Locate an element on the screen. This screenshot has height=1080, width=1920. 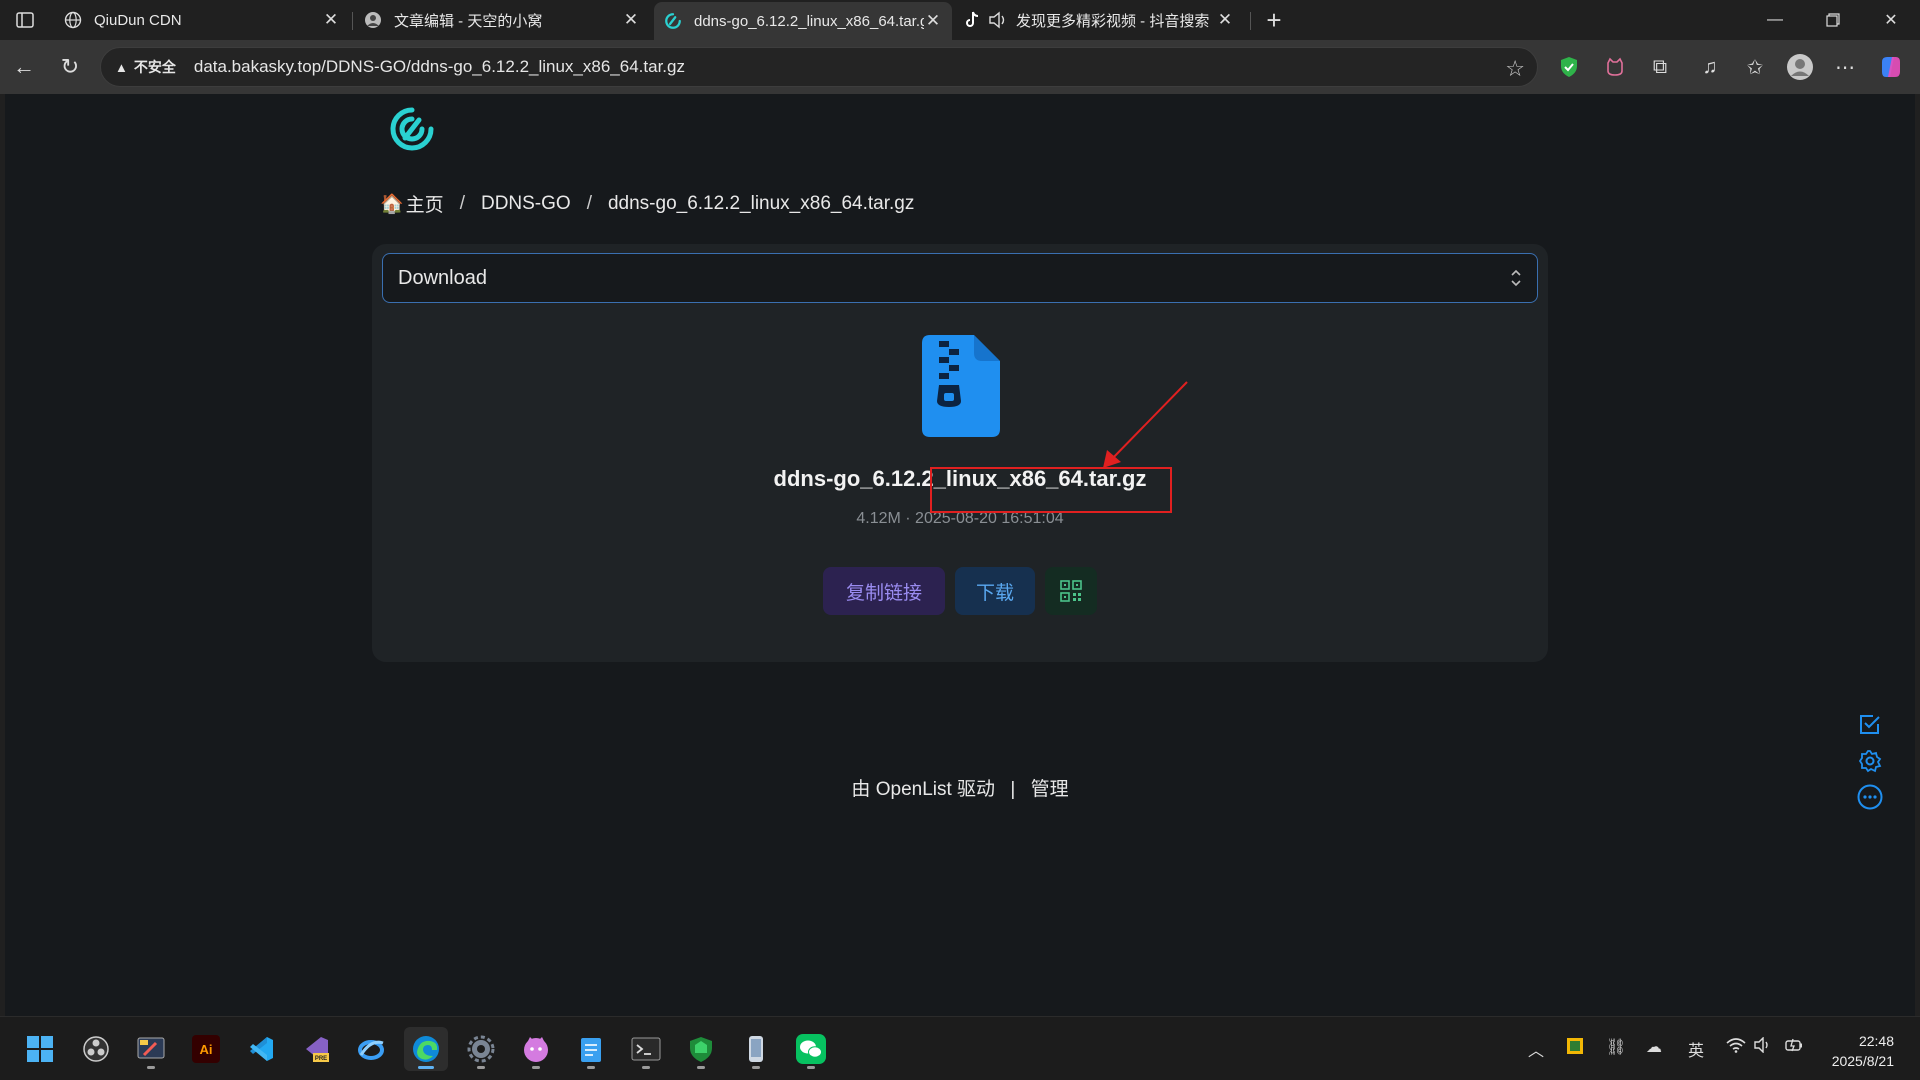
illustrator-icon: Ai is located at coordinates (206, 1049).